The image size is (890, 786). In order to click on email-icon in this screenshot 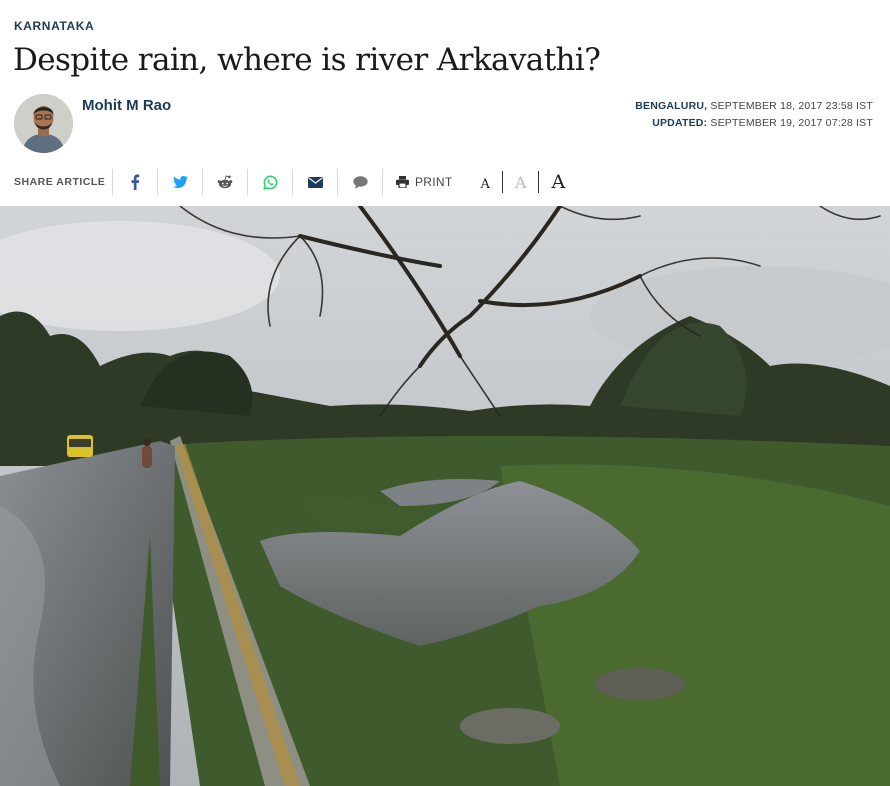, I will do `click(315, 182)`.